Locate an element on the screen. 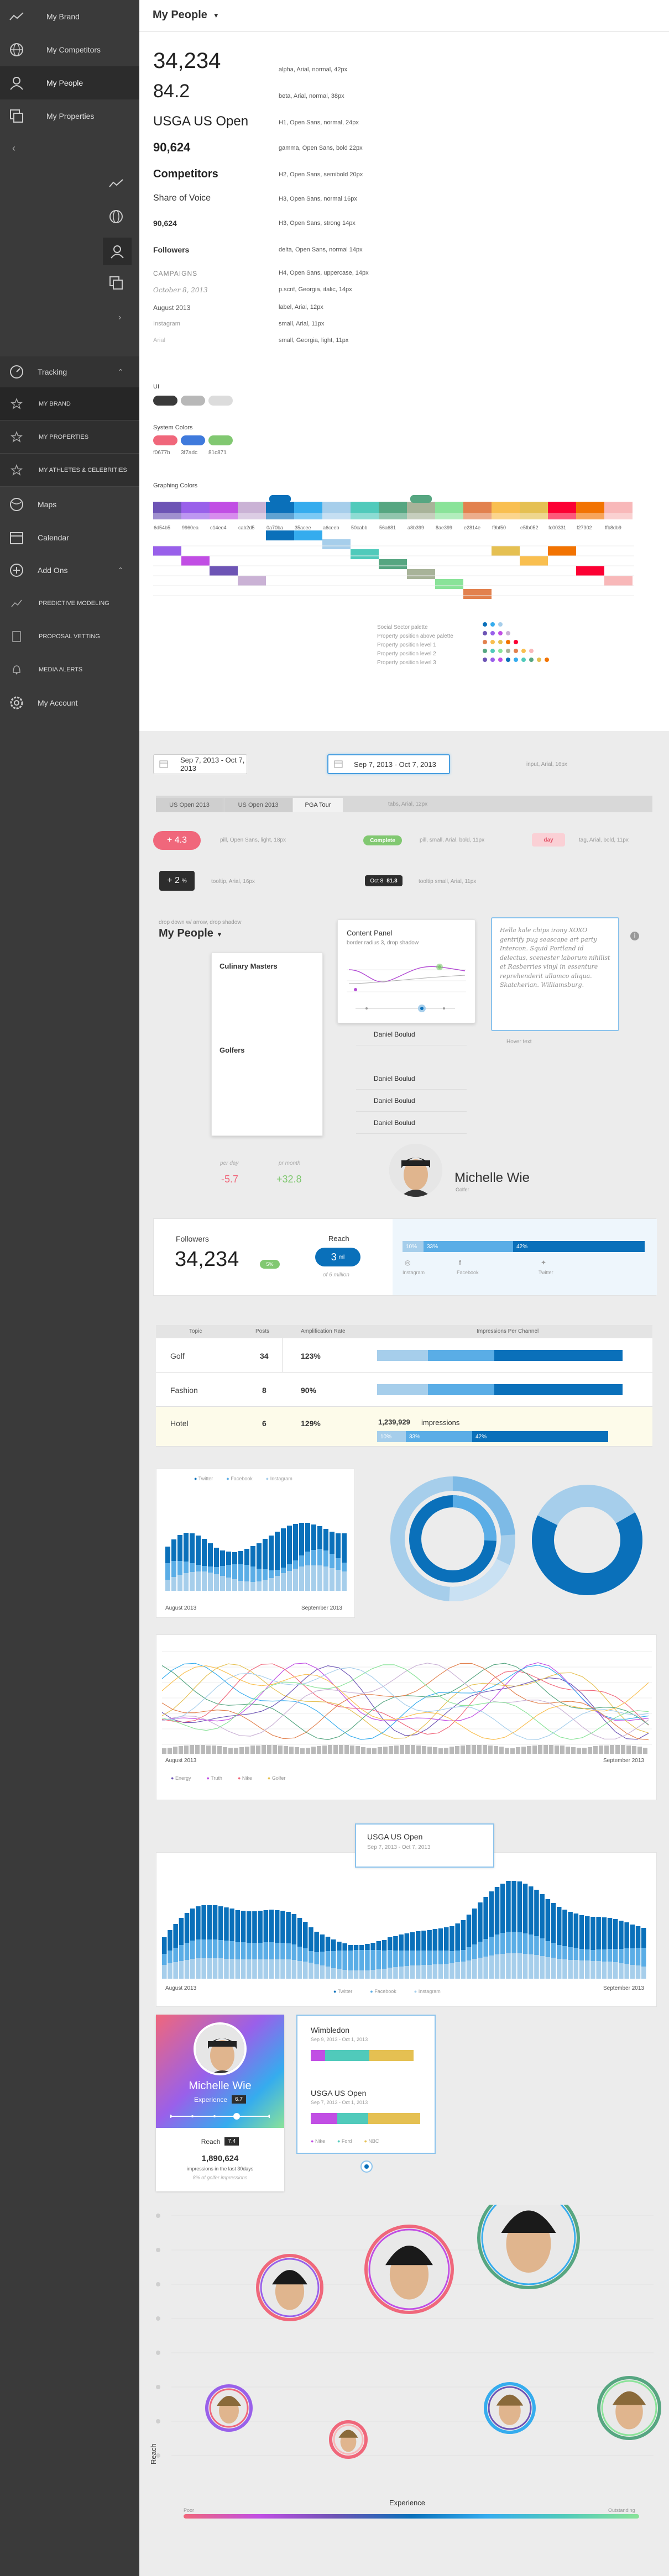 The image size is (669, 2576). sidebar-item-my-people: My People is located at coordinates (69, 82).